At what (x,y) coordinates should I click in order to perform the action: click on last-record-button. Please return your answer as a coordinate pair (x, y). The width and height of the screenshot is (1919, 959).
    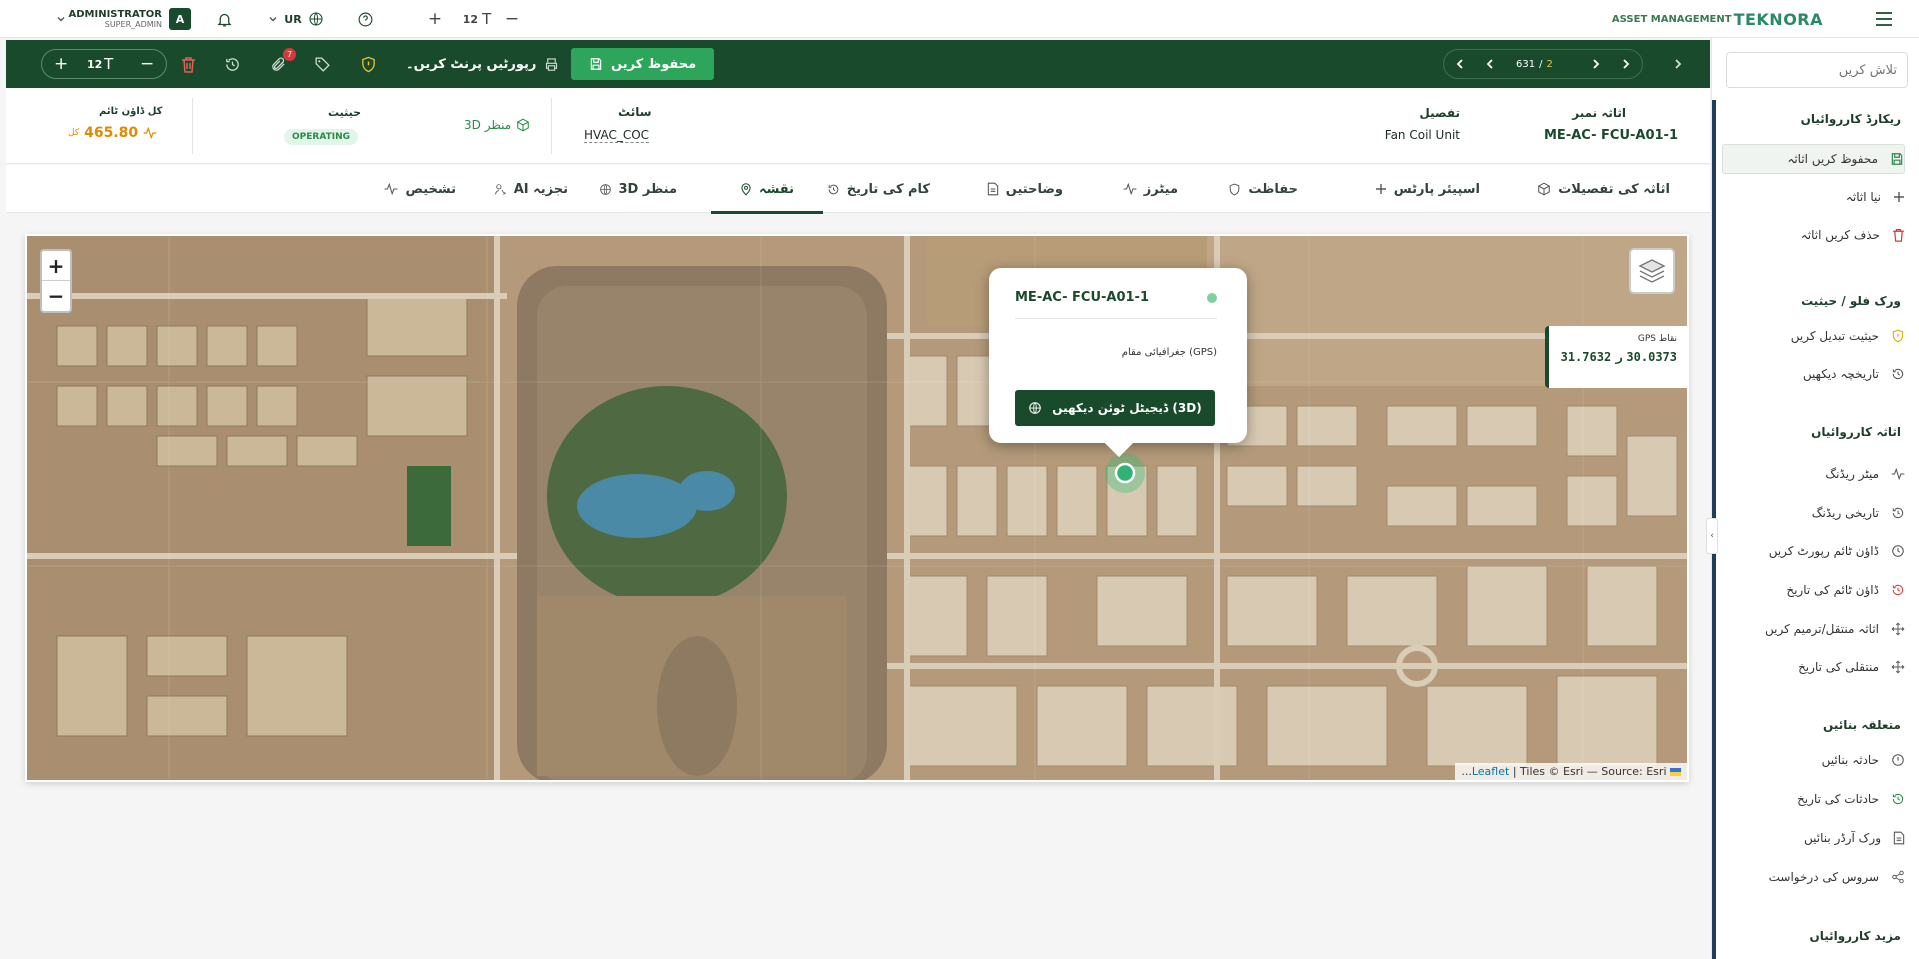
    Looking at the image, I should click on (1460, 64).